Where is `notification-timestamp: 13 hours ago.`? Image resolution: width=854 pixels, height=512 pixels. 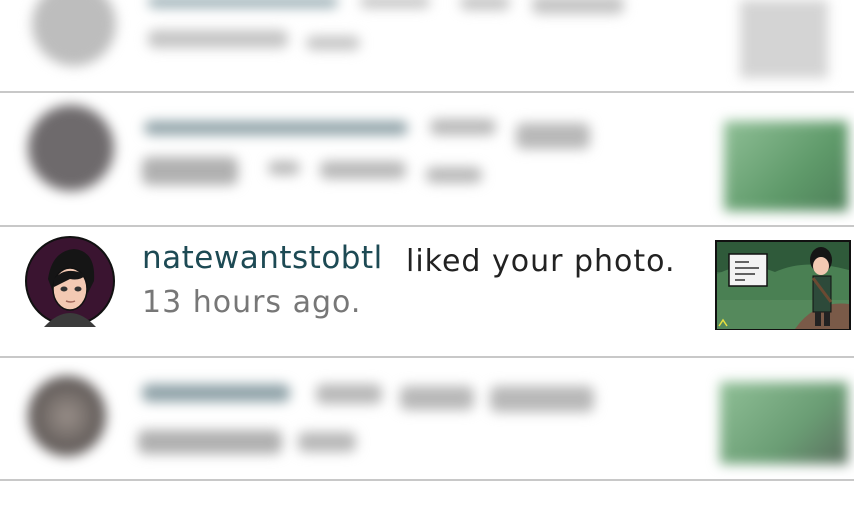 notification-timestamp: 13 hours ago. is located at coordinates (252, 302).